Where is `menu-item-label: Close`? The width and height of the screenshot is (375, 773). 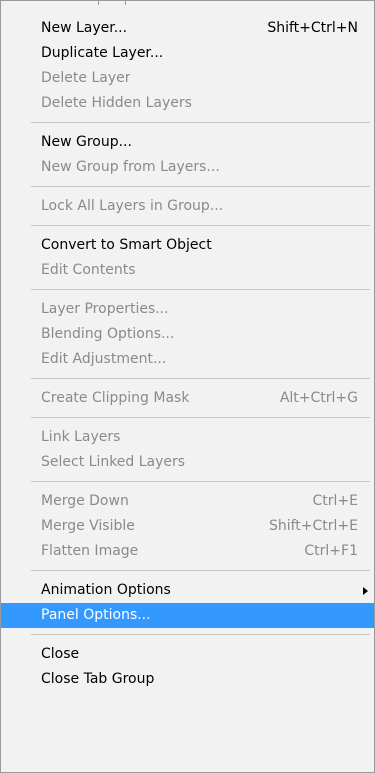
menu-item-label: Close is located at coordinates (60, 654).